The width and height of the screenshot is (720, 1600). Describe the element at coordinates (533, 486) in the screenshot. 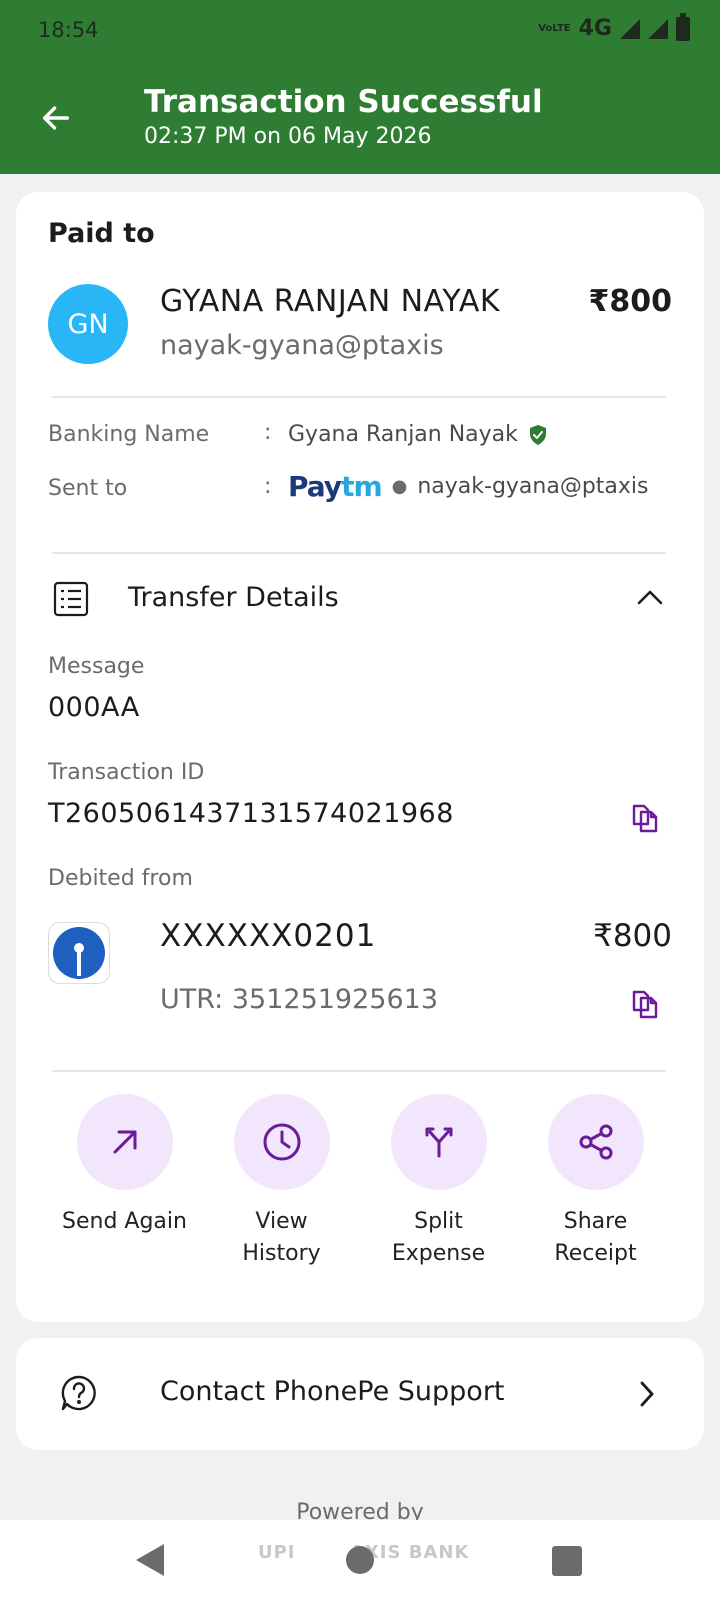

I see `sent-to-vpa: nayak-gyana@ptaxis` at that location.